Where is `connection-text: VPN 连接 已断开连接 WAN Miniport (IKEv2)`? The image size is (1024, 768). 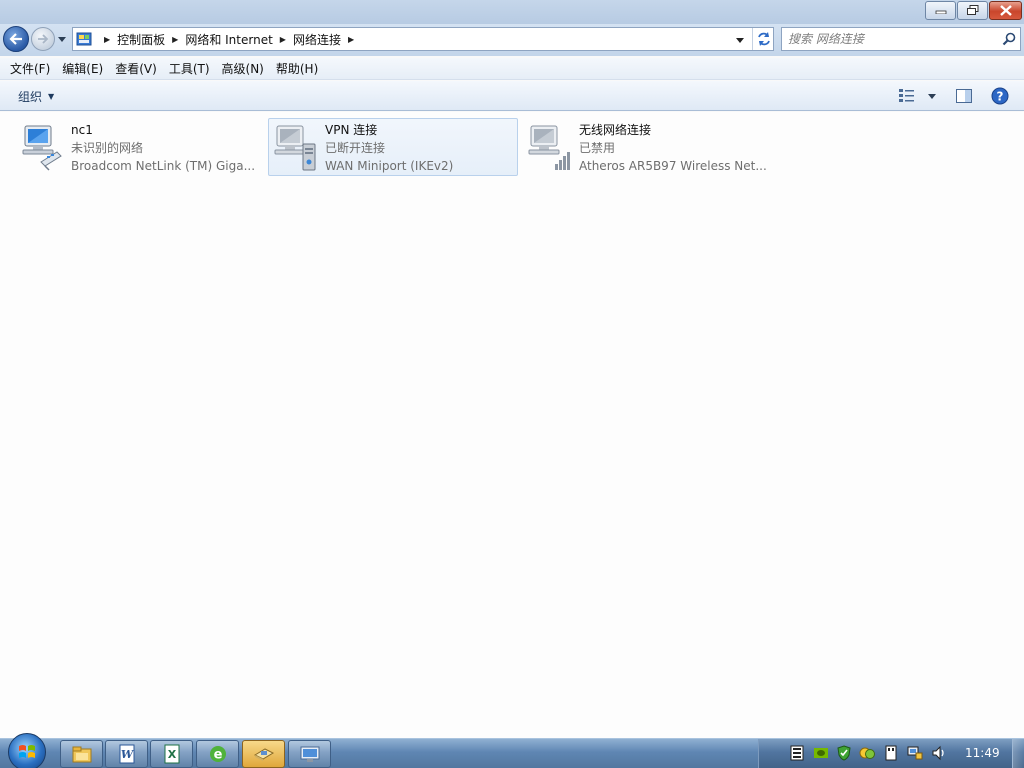
connection-text: VPN 连接 已断开连接 WAN Miniport (IKEv2) is located at coordinates (420, 148).